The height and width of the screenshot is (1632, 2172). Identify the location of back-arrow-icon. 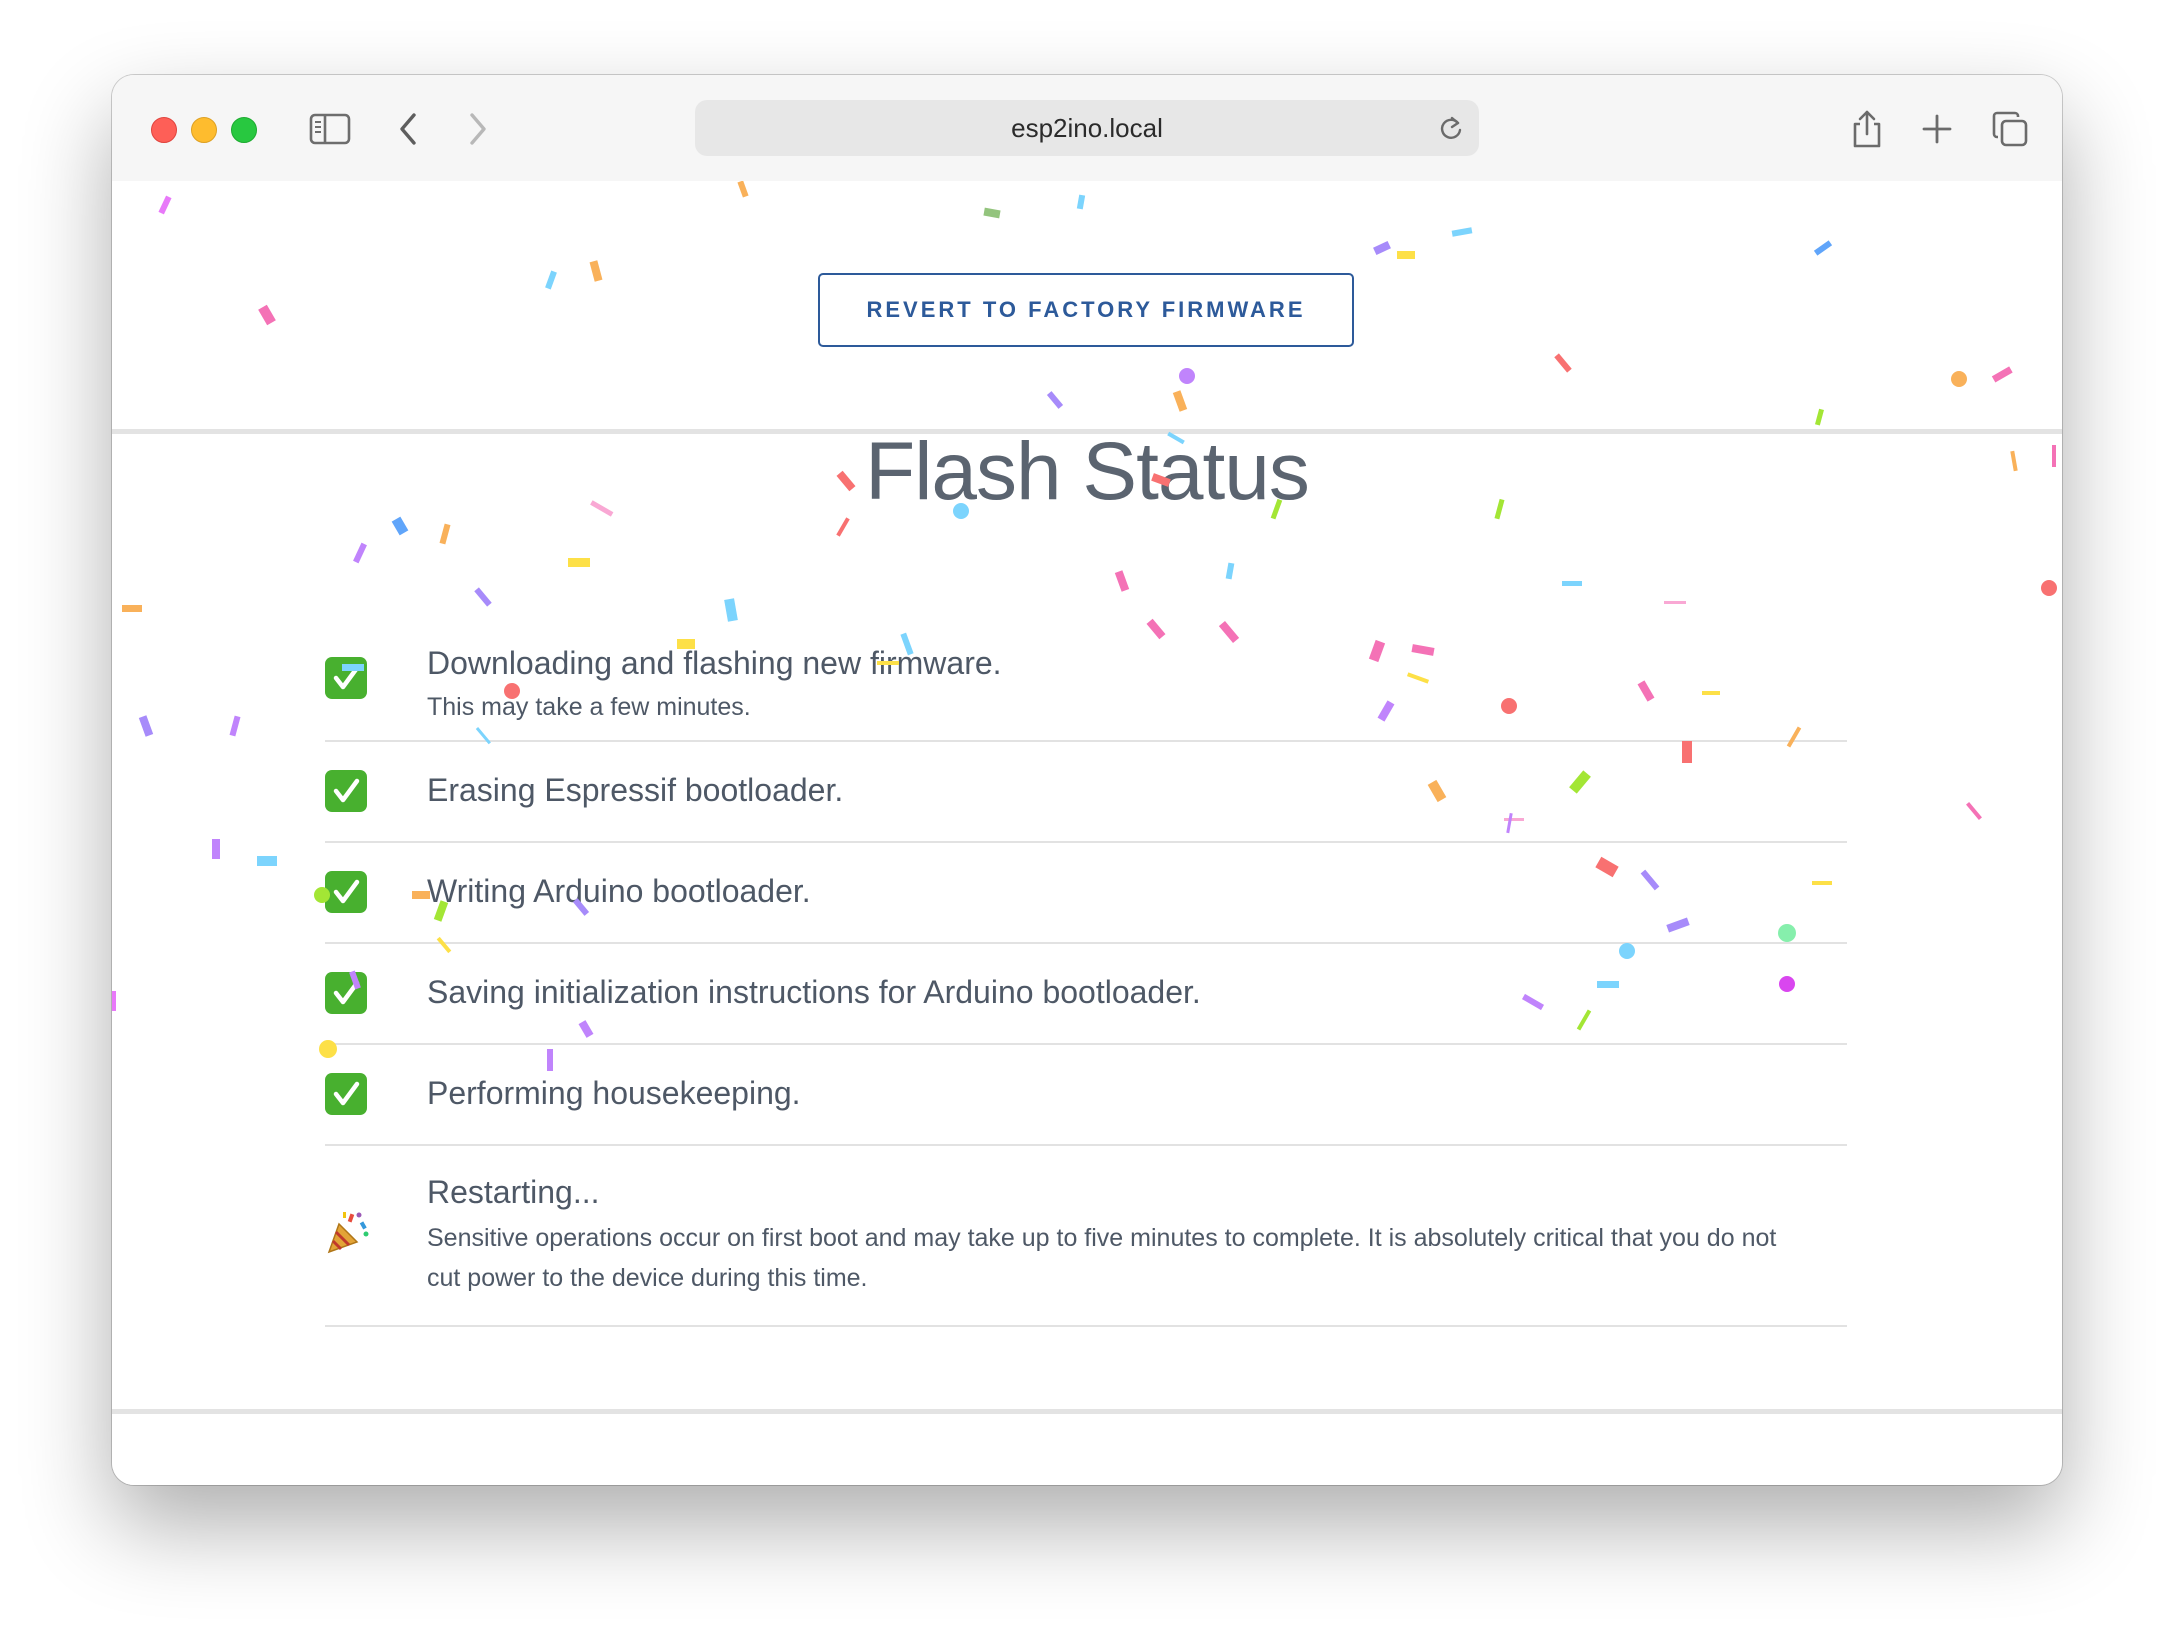
(408, 129).